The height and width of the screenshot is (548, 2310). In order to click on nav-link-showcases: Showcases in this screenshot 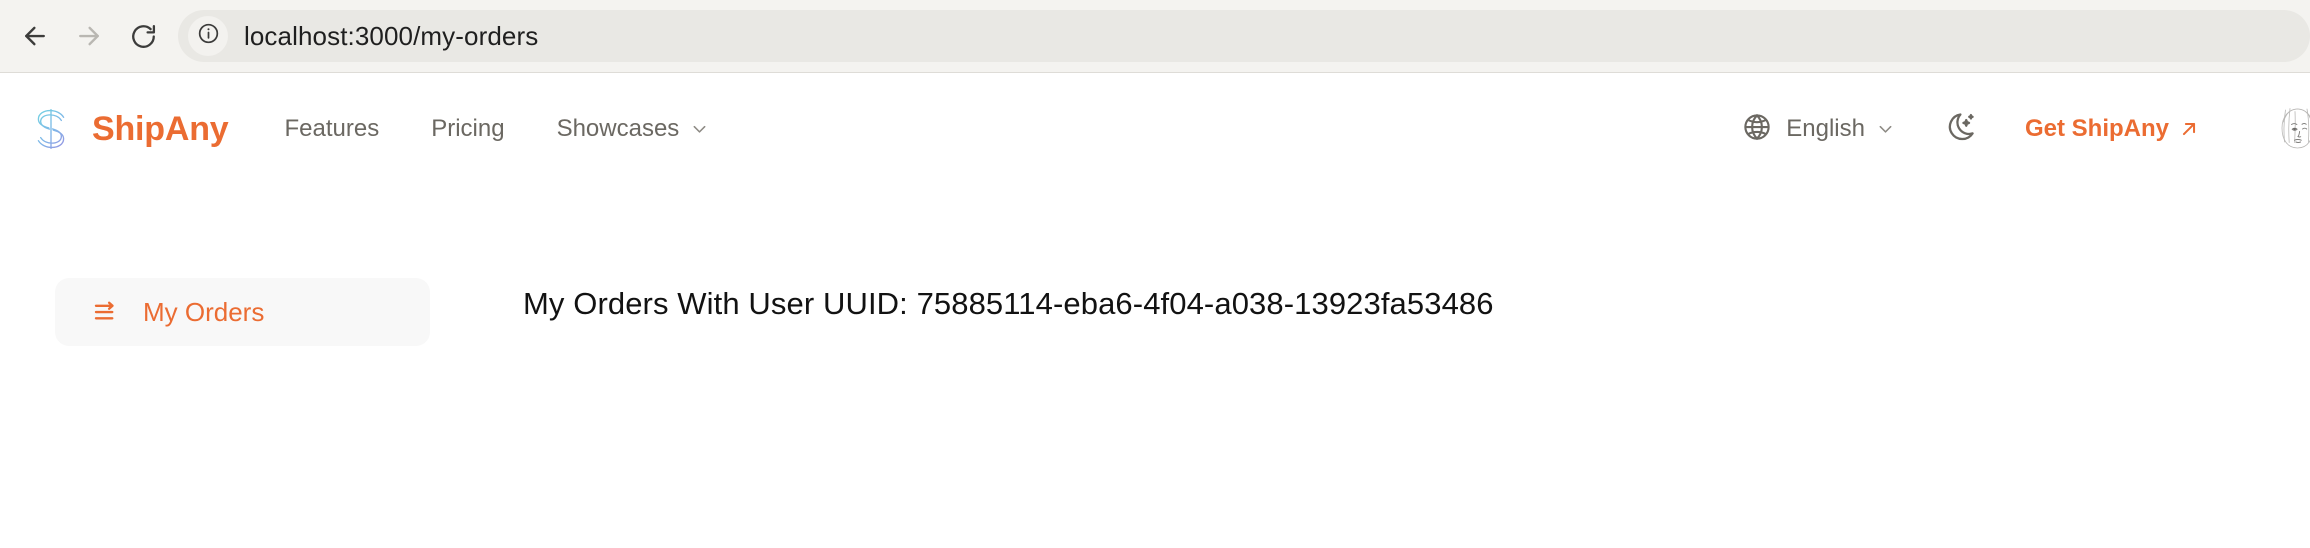, I will do `click(633, 129)`.